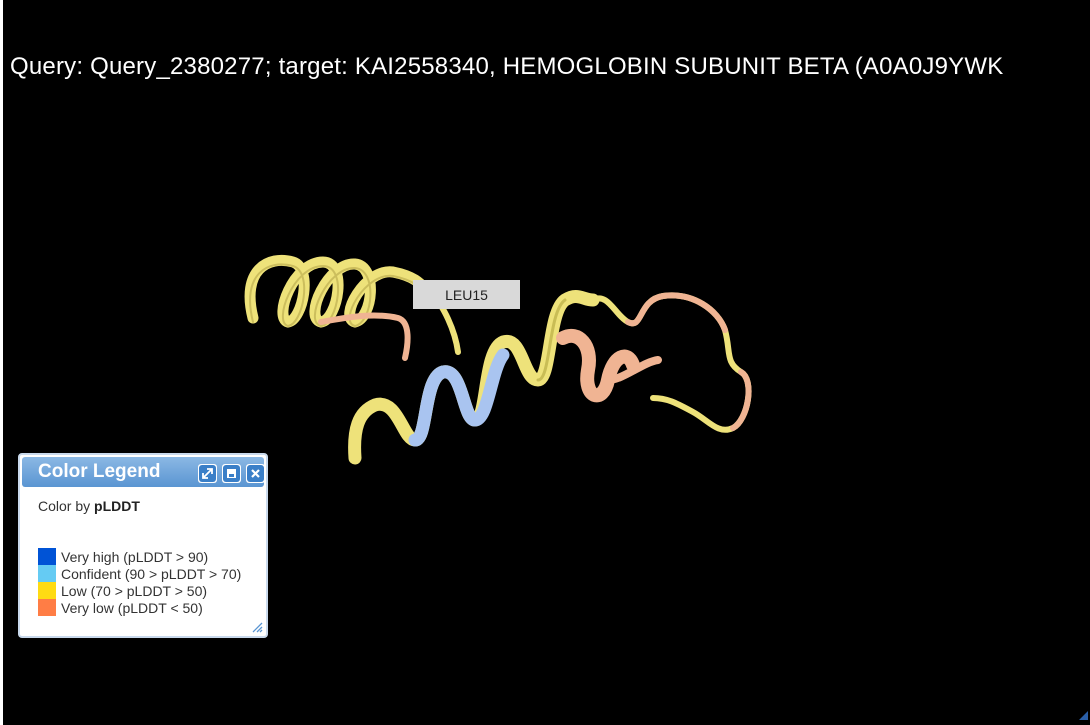 This screenshot has height=725, width=1090. I want to click on viewer-corner-resize-icon, so click(1083, 715).